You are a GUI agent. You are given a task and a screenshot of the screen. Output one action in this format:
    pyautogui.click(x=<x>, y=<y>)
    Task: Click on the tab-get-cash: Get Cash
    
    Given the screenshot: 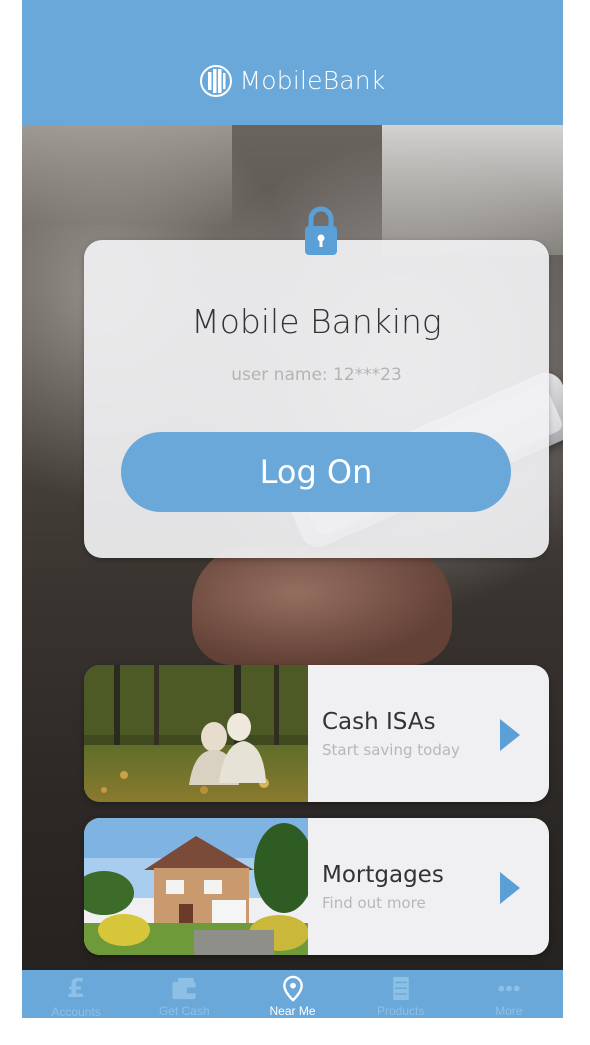 What is the action you would take?
    pyautogui.click(x=184, y=994)
    